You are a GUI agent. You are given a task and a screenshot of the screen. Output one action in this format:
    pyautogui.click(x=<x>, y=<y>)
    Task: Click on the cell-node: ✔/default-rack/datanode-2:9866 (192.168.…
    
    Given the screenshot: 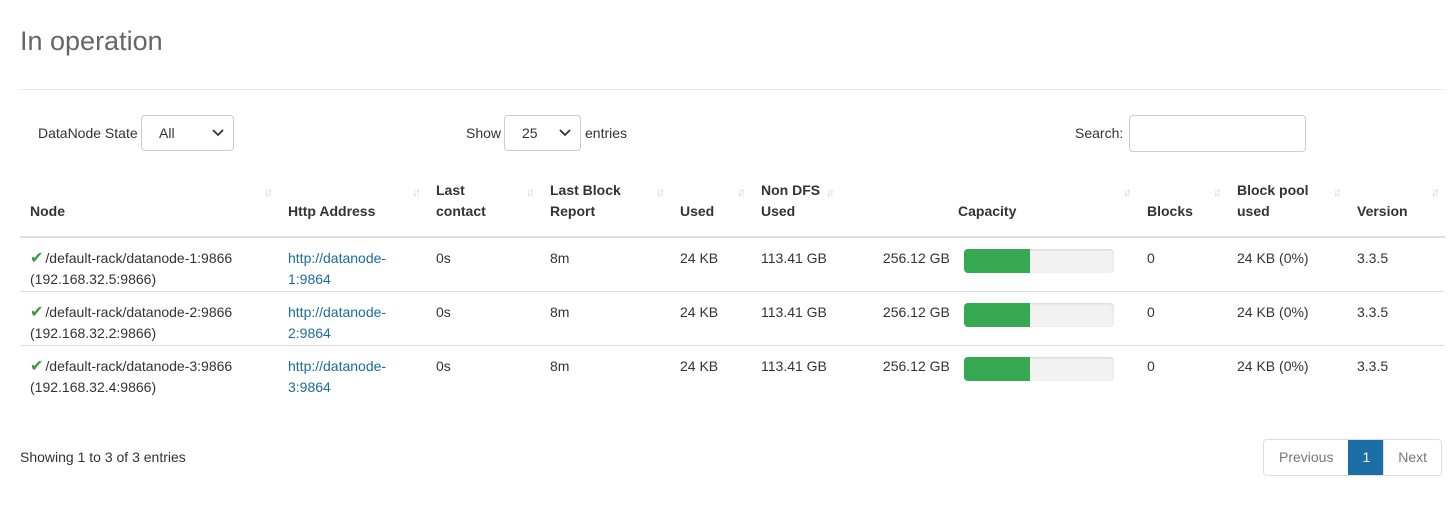 What is the action you would take?
    pyautogui.click(x=149, y=318)
    